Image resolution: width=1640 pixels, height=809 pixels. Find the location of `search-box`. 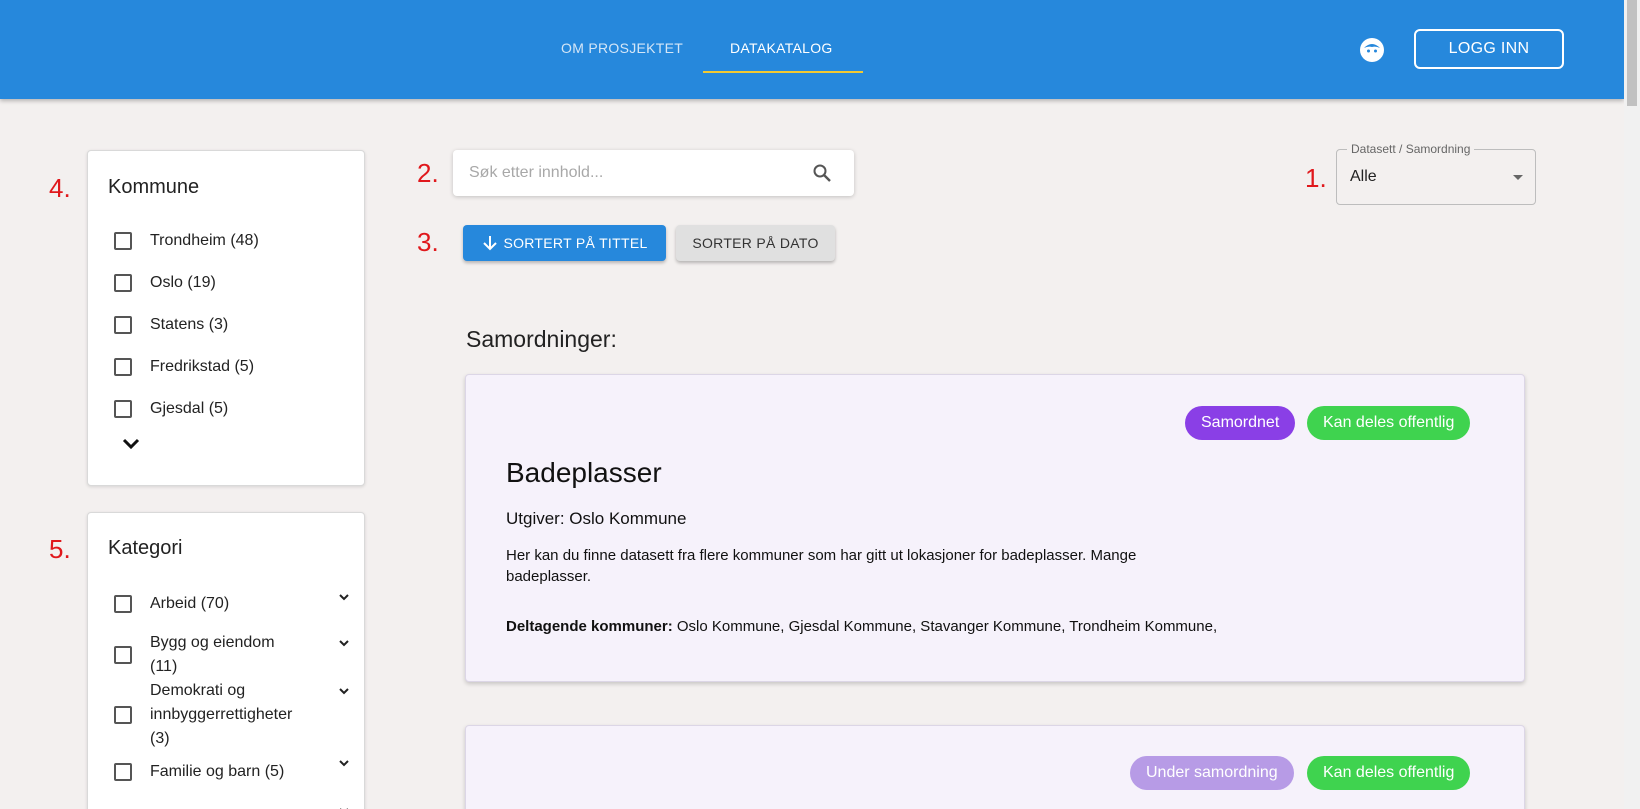

search-box is located at coordinates (653, 173).